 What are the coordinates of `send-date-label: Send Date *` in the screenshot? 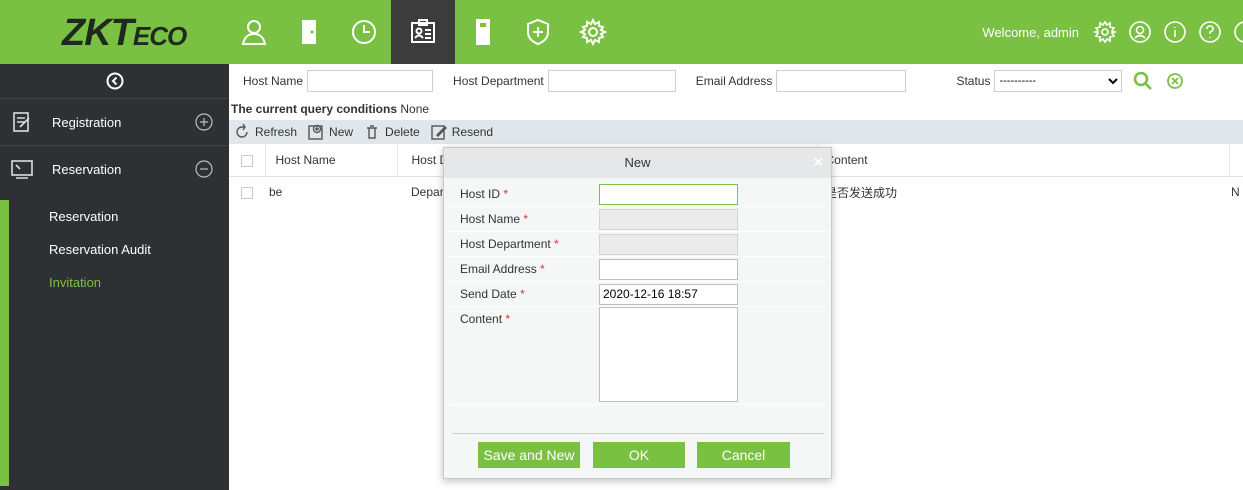 It's located at (492, 294).